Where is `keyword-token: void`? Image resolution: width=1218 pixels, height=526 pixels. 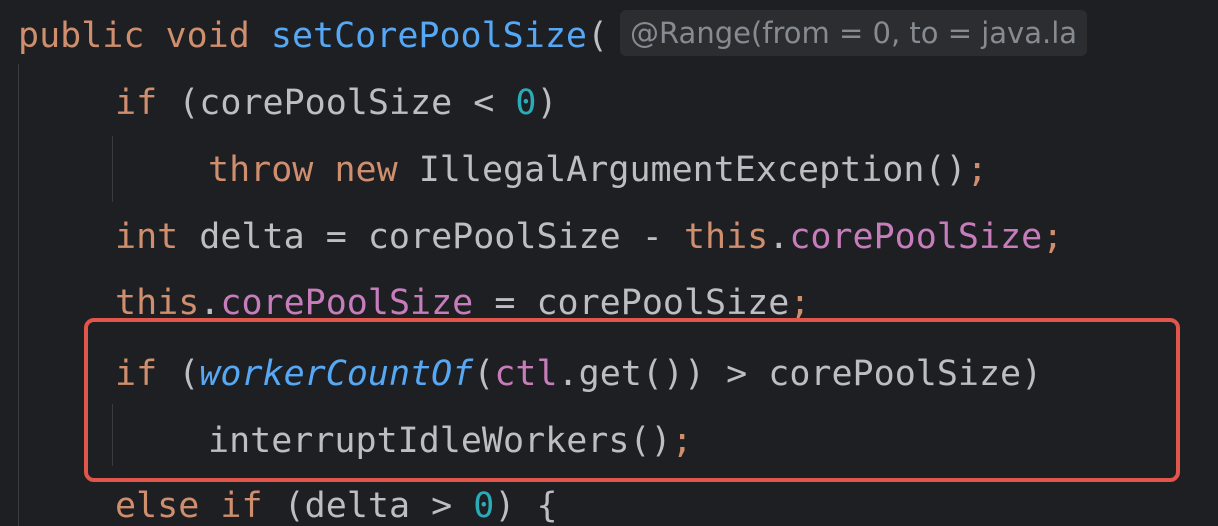
keyword-token: void is located at coordinates (207, 36).